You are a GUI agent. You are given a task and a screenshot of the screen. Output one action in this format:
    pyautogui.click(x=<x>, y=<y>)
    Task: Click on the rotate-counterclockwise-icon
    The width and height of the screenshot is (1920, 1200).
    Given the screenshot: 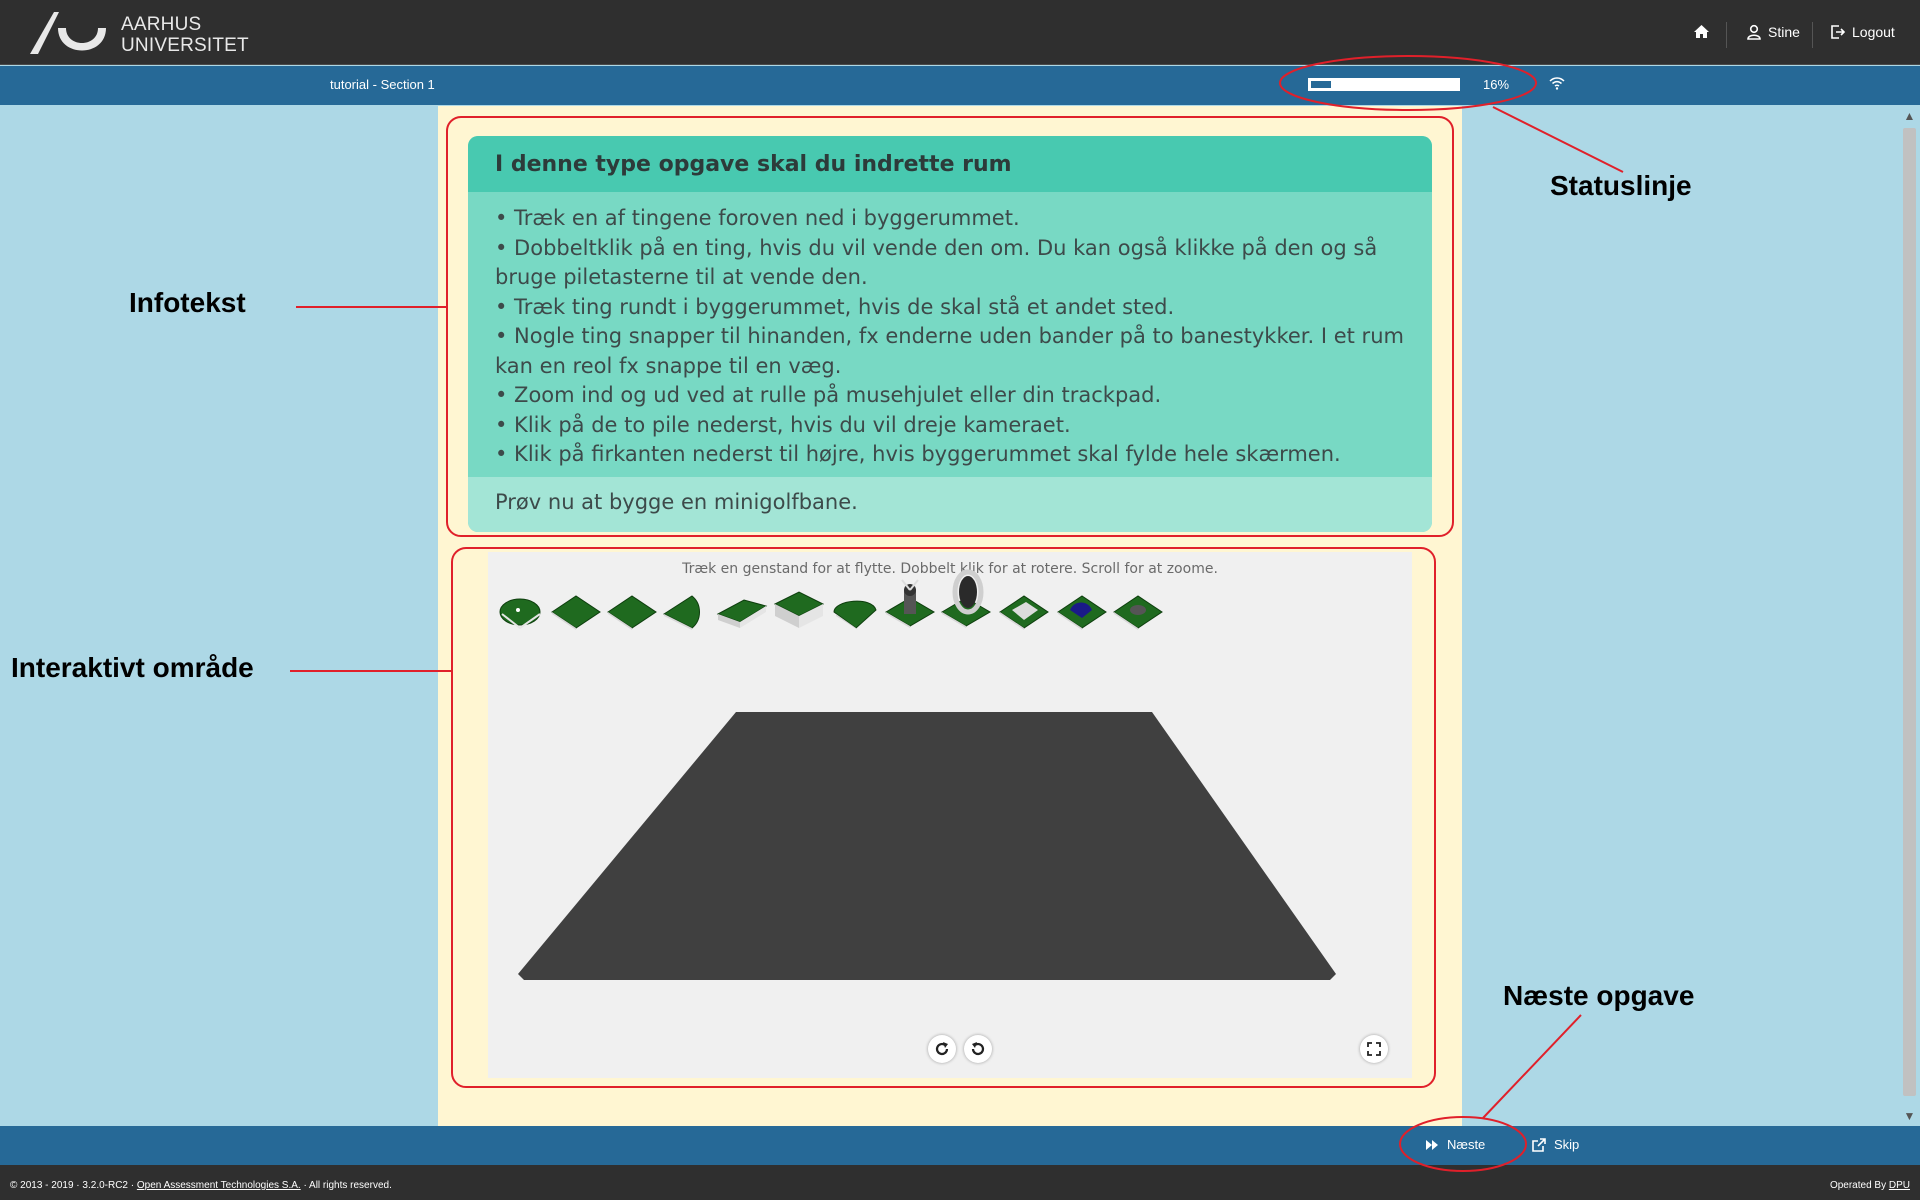 What is the action you would take?
    pyautogui.click(x=978, y=1049)
    